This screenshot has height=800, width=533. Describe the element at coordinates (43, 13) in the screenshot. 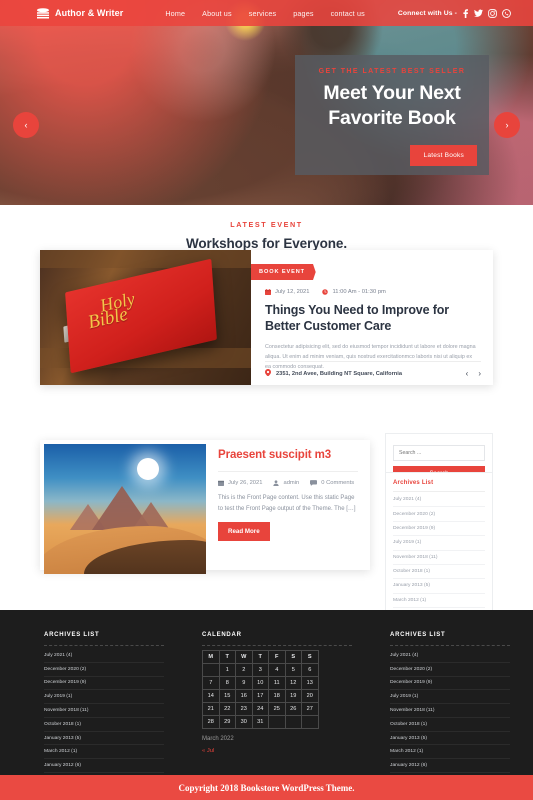

I see `book-stack-icon` at that location.